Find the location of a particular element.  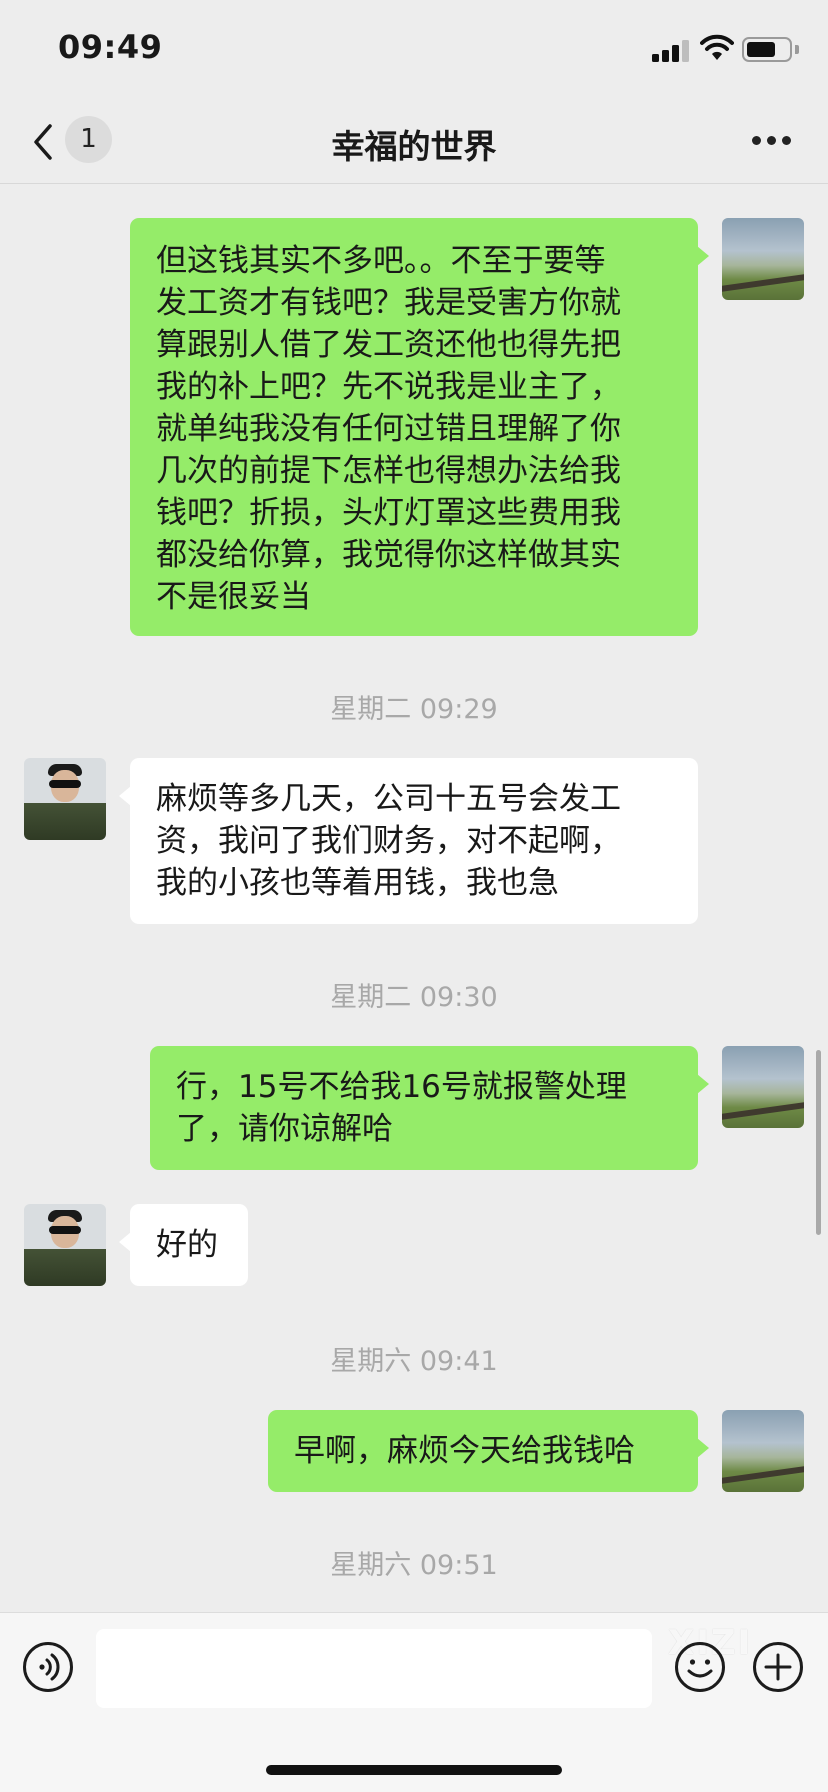

timestamp: 星期六 09:51 is located at coordinates (414, 1565).